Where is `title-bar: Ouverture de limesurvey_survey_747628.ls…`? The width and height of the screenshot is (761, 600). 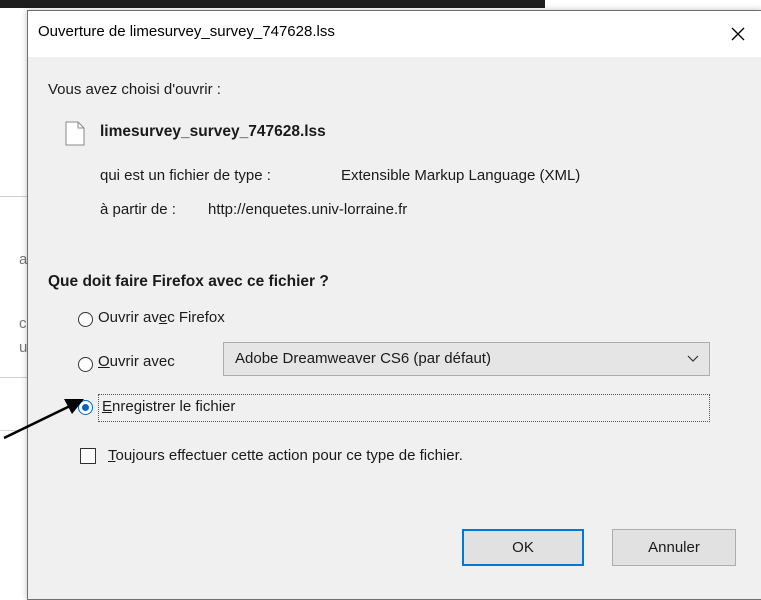 title-bar: Ouverture de limesurvey_survey_747628.ls… is located at coordinates (394, 34).